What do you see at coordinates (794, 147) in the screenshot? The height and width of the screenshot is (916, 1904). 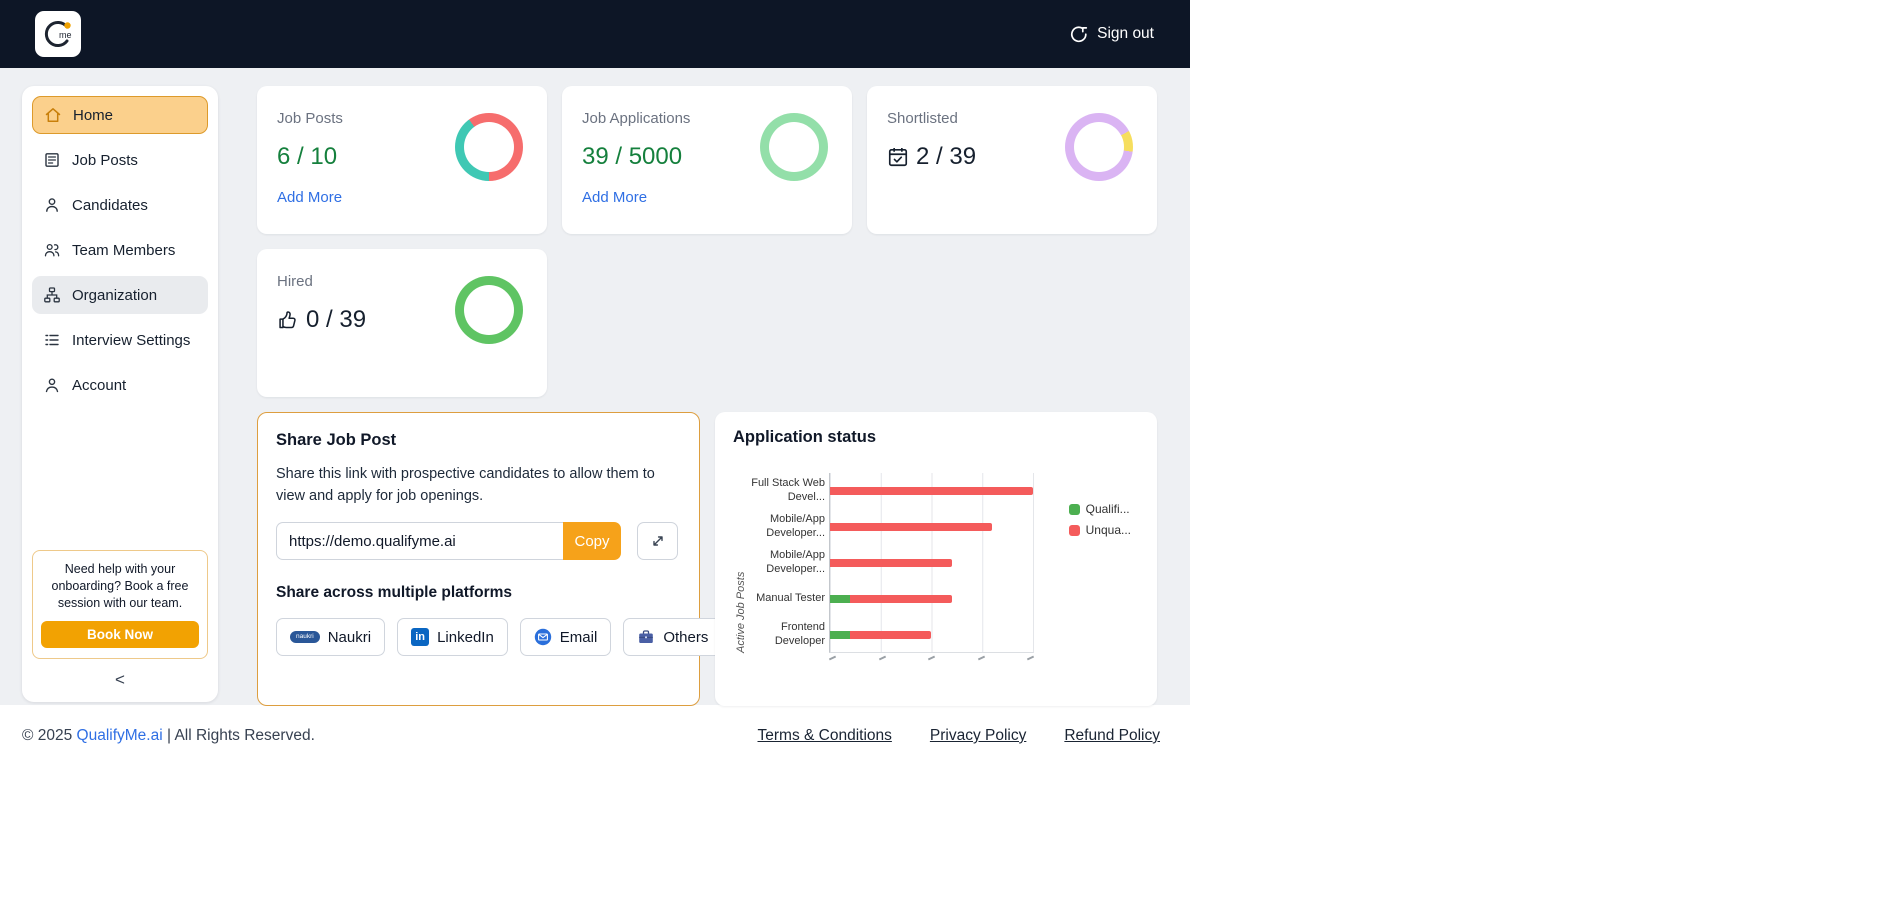 I see `job-applications-donut-chart` at bounding box center [794, 147].